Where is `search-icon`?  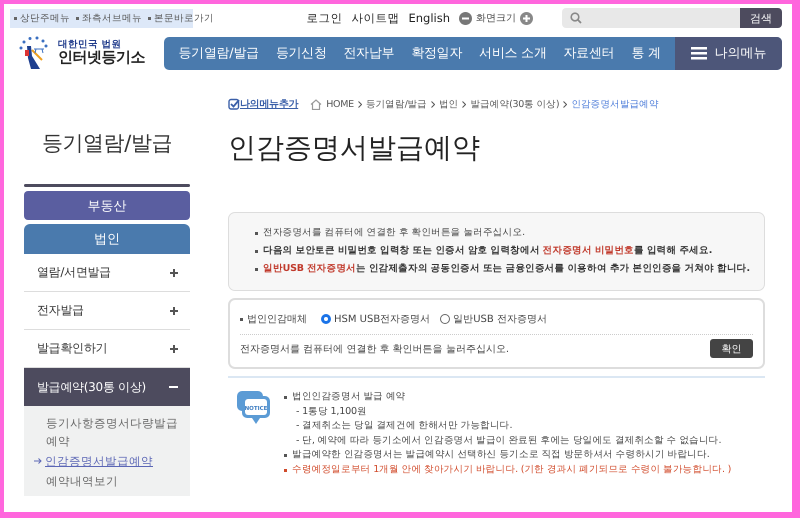 search-icon is located at coordinates (576, 18).